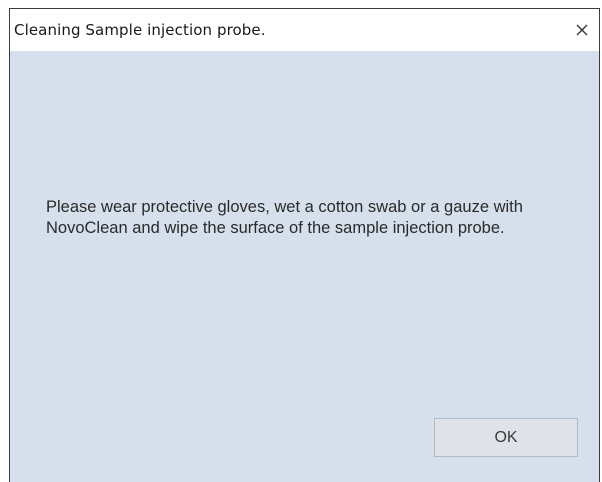  What do you see at coordinates (304, 30) in the screenshot?
I see `title-bar: Cleaning Sample injection probe.` at bounding box center [304, 30].